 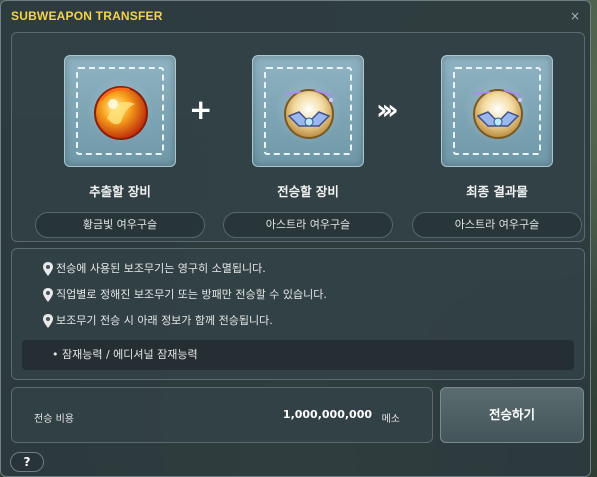 I want to click on help-button: ?, so click(x=27, y=462).